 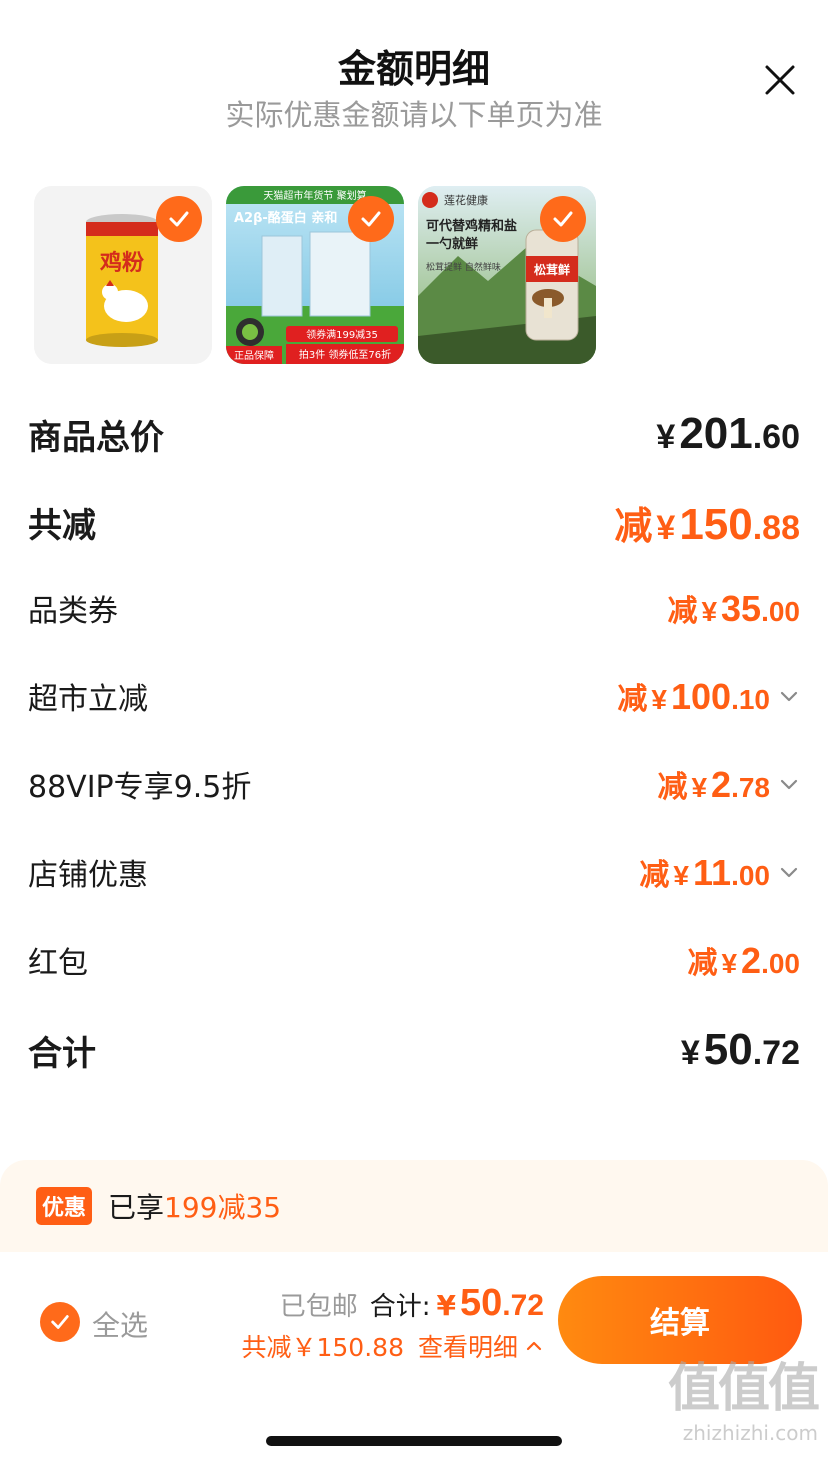 What do you see at coordinates (682, 611) in the screenshot?
I see `category-coupon-prefix: 减` at bounding box center [682, 611].